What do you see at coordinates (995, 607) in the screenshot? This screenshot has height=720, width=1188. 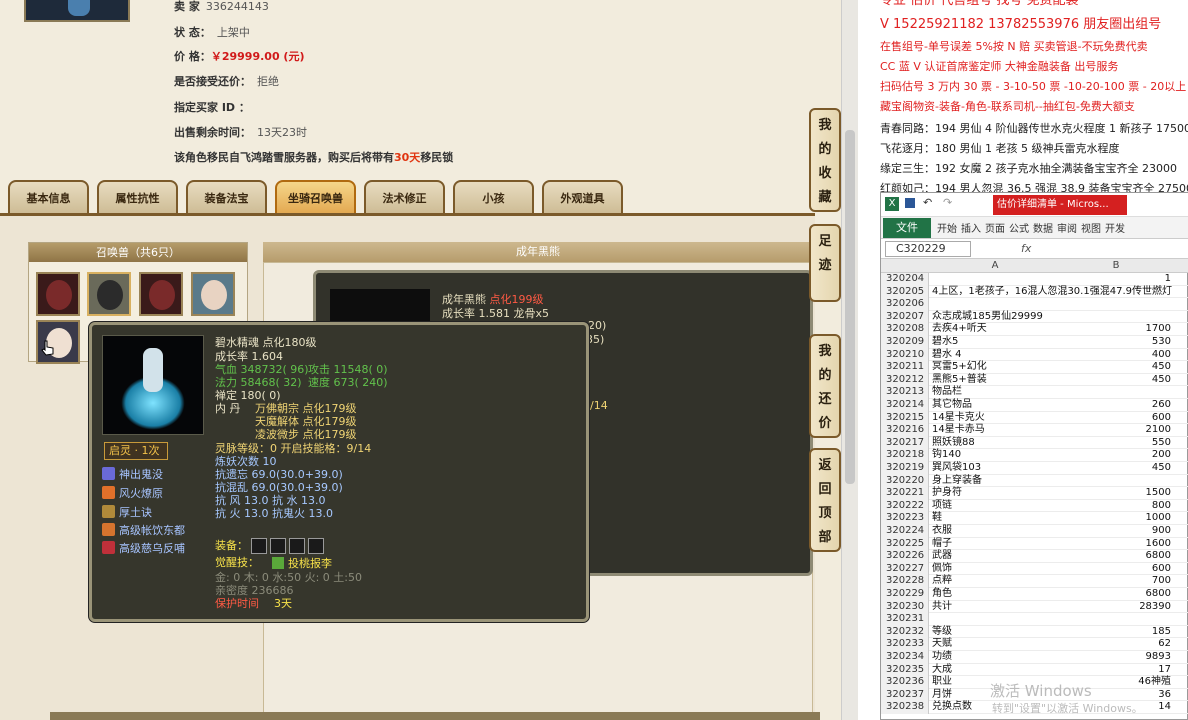 I see `cell-a: 共计` at bounding box center [995, 607].